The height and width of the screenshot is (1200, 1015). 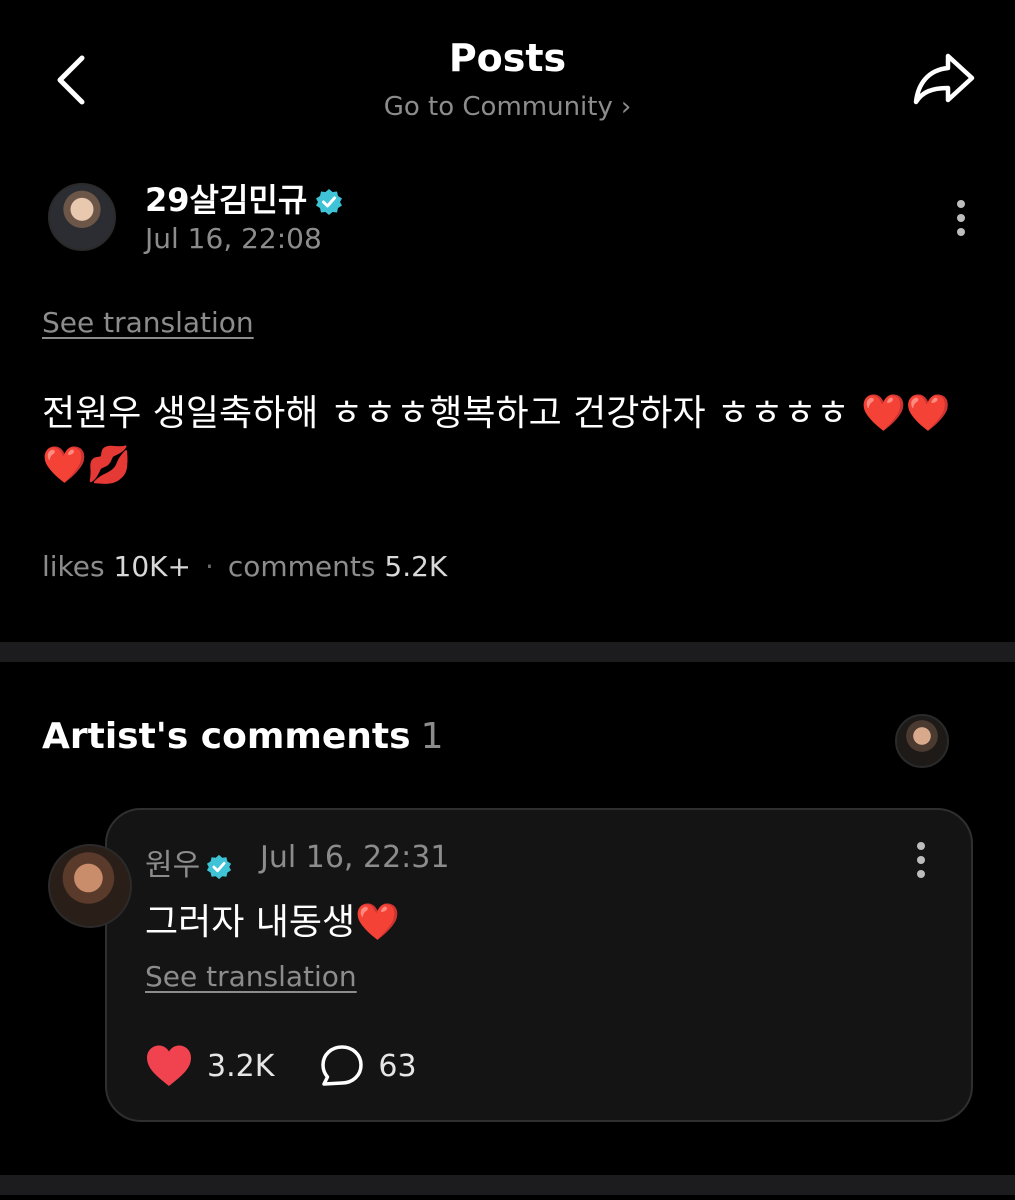 What do you see at coordinates (507, 652) in the screenshot?
I see `section-divider` at bounding box center [507, 652].